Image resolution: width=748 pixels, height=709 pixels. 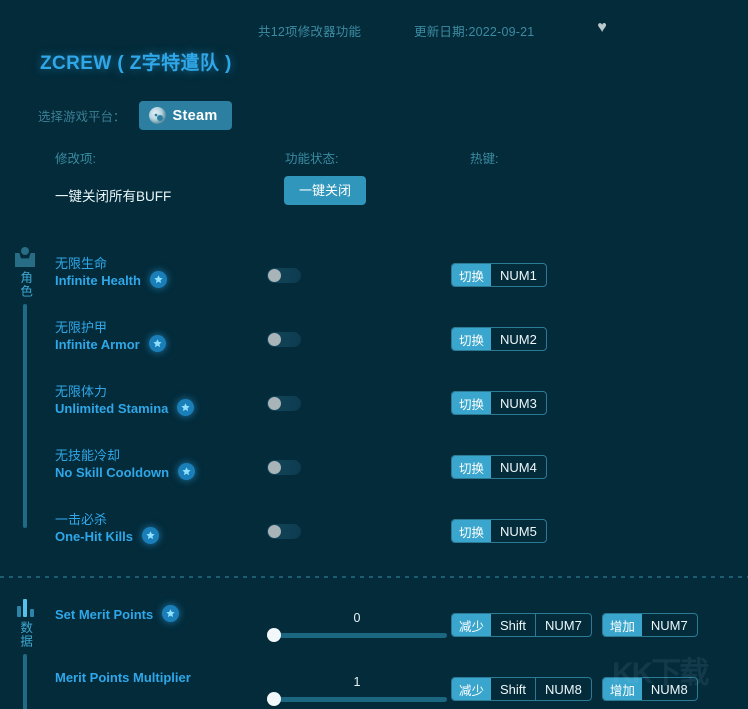 What do you see at coordinates (374, 341) in the screenshot?
I see `cheat-row: 无限护甲 Infinite Armor 切换 NUM2` at bounding box center [374, 341].